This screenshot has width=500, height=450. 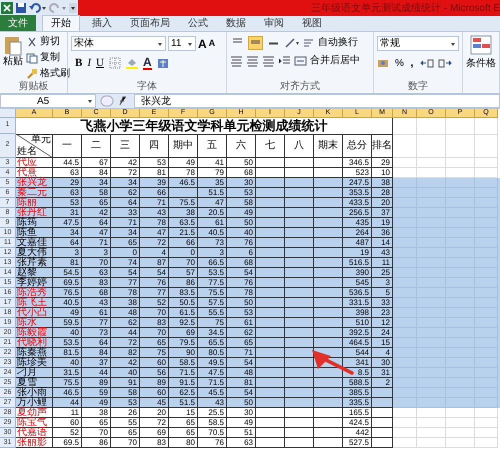 I want to click on table-cell: 83, so click(x=154, y=443).